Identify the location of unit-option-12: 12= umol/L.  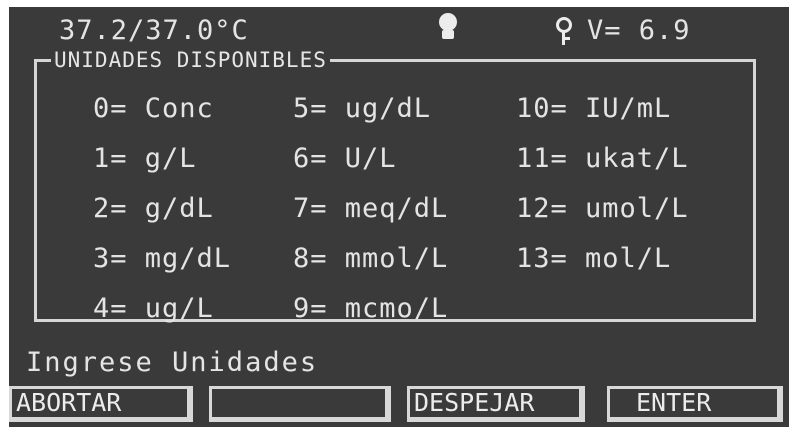
(602, 209).